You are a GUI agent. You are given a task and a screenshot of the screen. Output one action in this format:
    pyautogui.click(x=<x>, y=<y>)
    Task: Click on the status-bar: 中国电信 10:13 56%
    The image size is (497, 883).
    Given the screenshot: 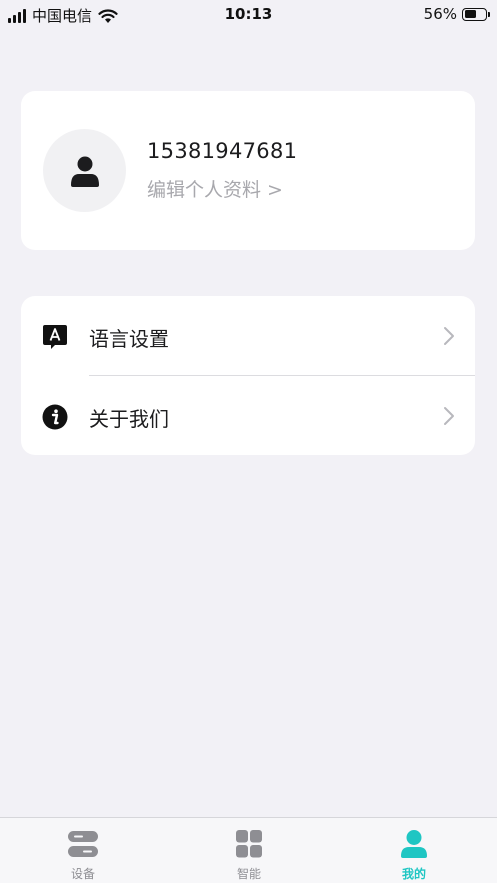 What is the action you would take?
    pyautogui.click(x=248, y=15)
    